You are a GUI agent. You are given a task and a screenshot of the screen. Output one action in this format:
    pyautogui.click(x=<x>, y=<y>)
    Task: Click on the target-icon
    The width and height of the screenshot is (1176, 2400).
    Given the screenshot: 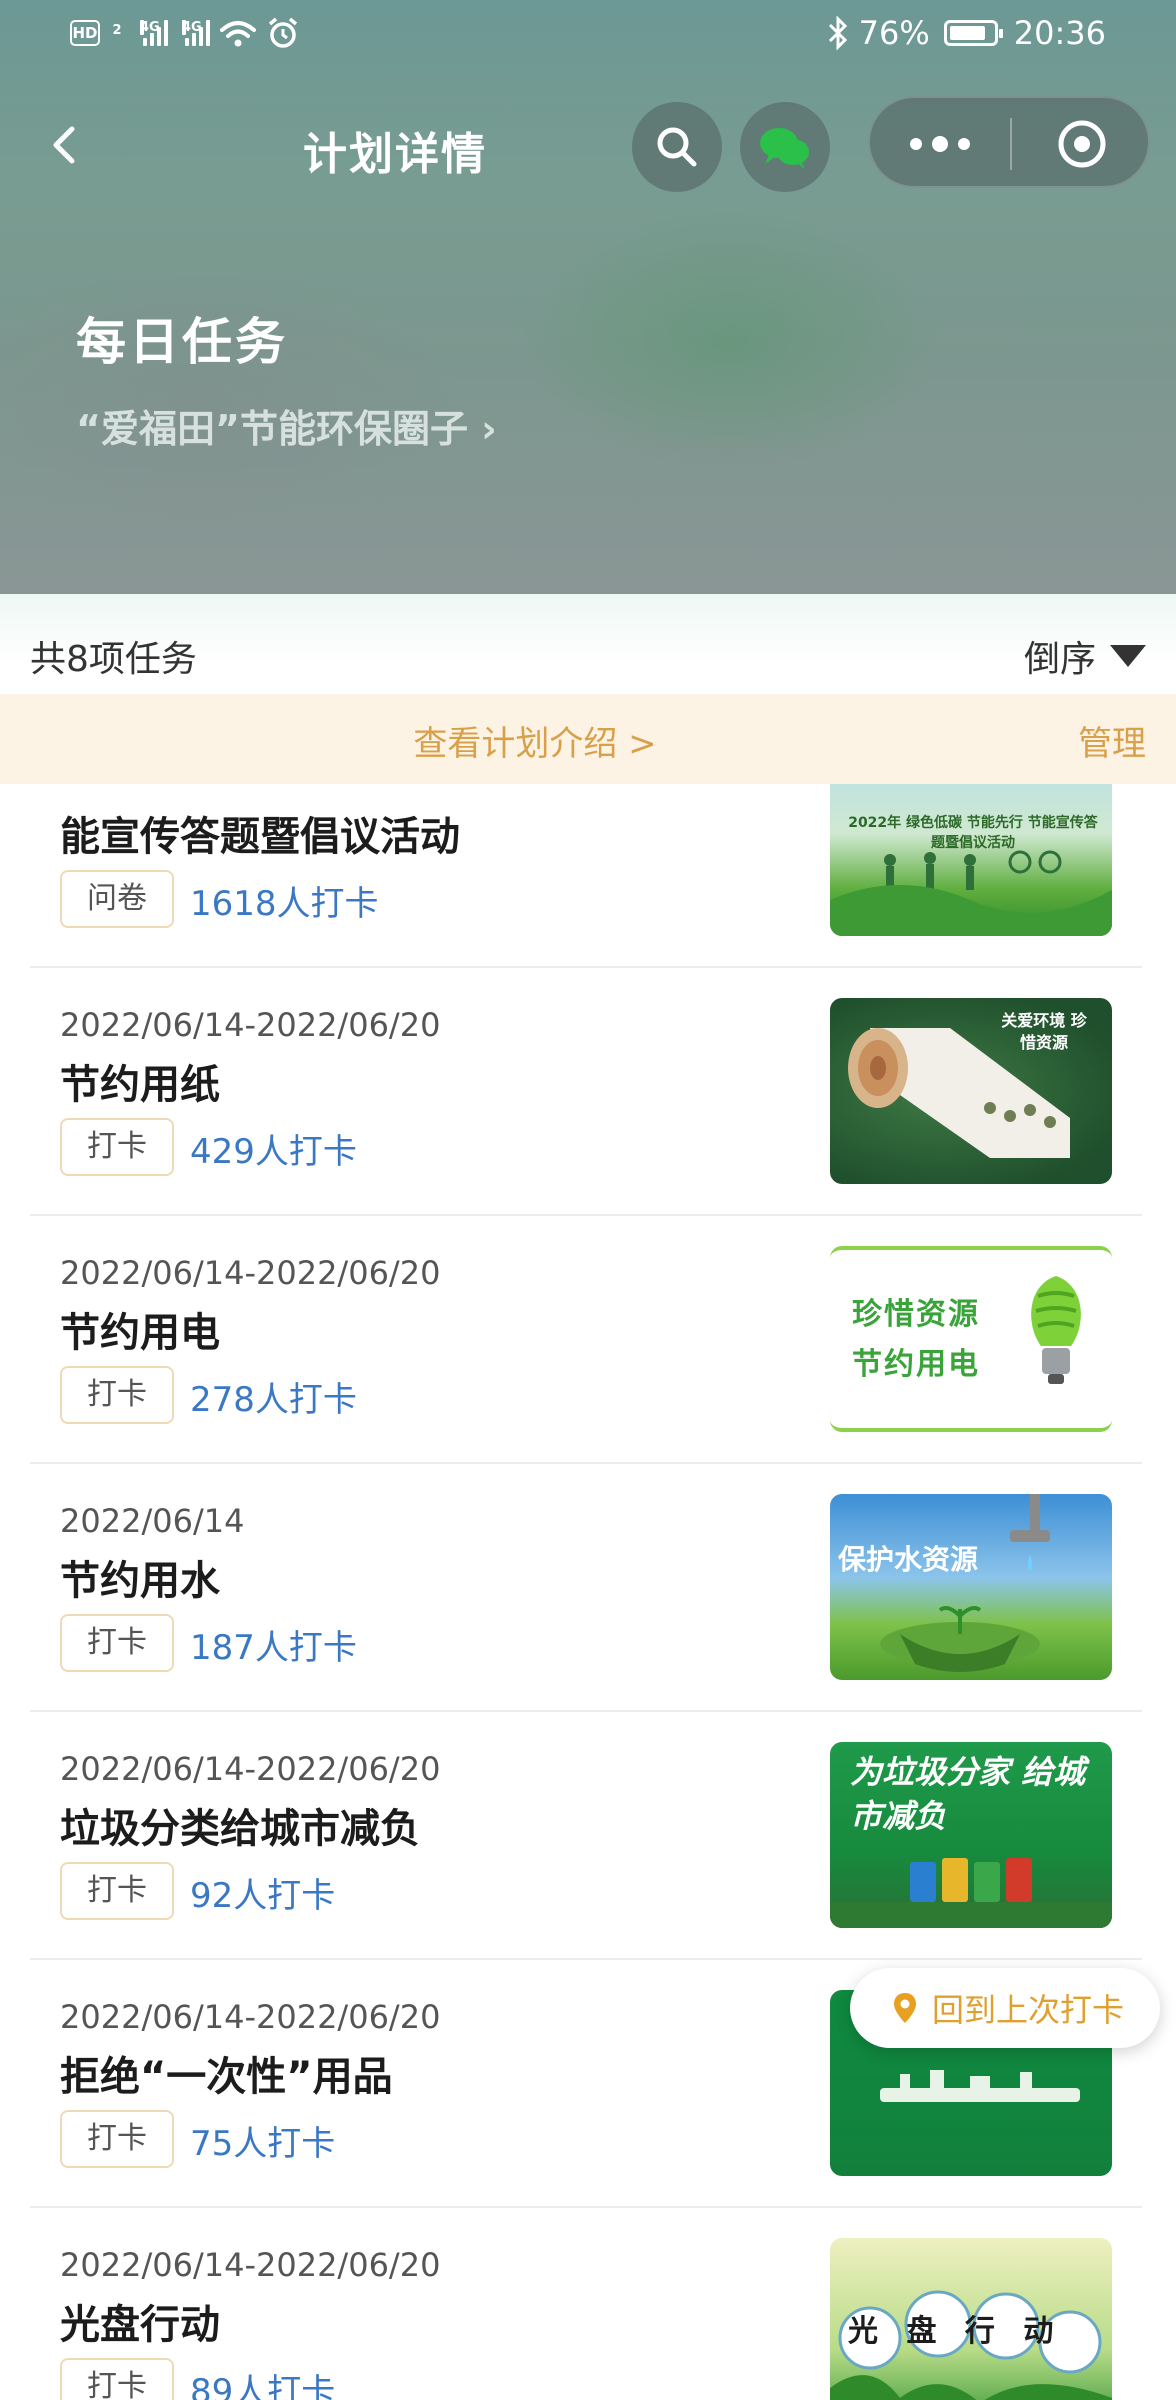 What is the action you would take?
    pyautogui.click(x=1082, y=144)
    